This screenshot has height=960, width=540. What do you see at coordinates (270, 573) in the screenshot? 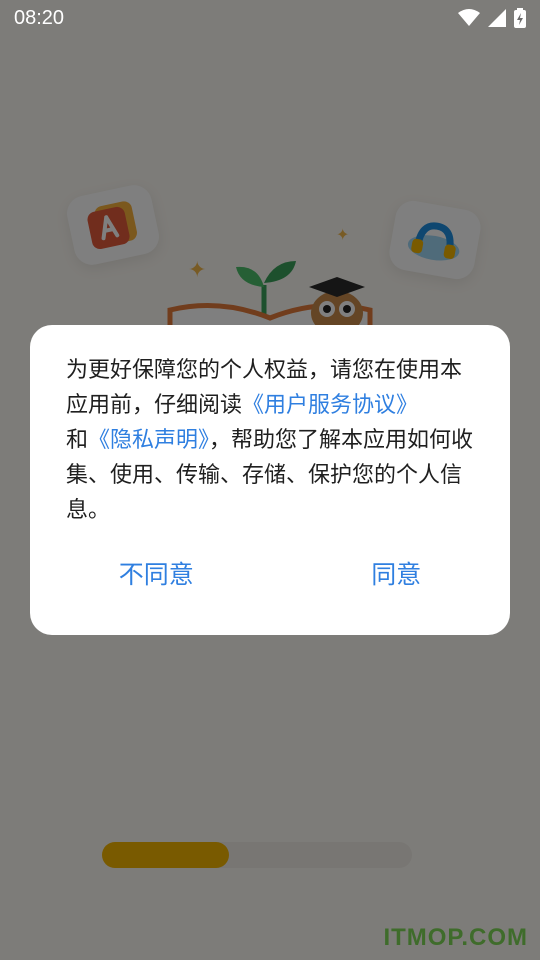
I see `dialog-actions: 不同意 同意` at bounding box center [270, 573].